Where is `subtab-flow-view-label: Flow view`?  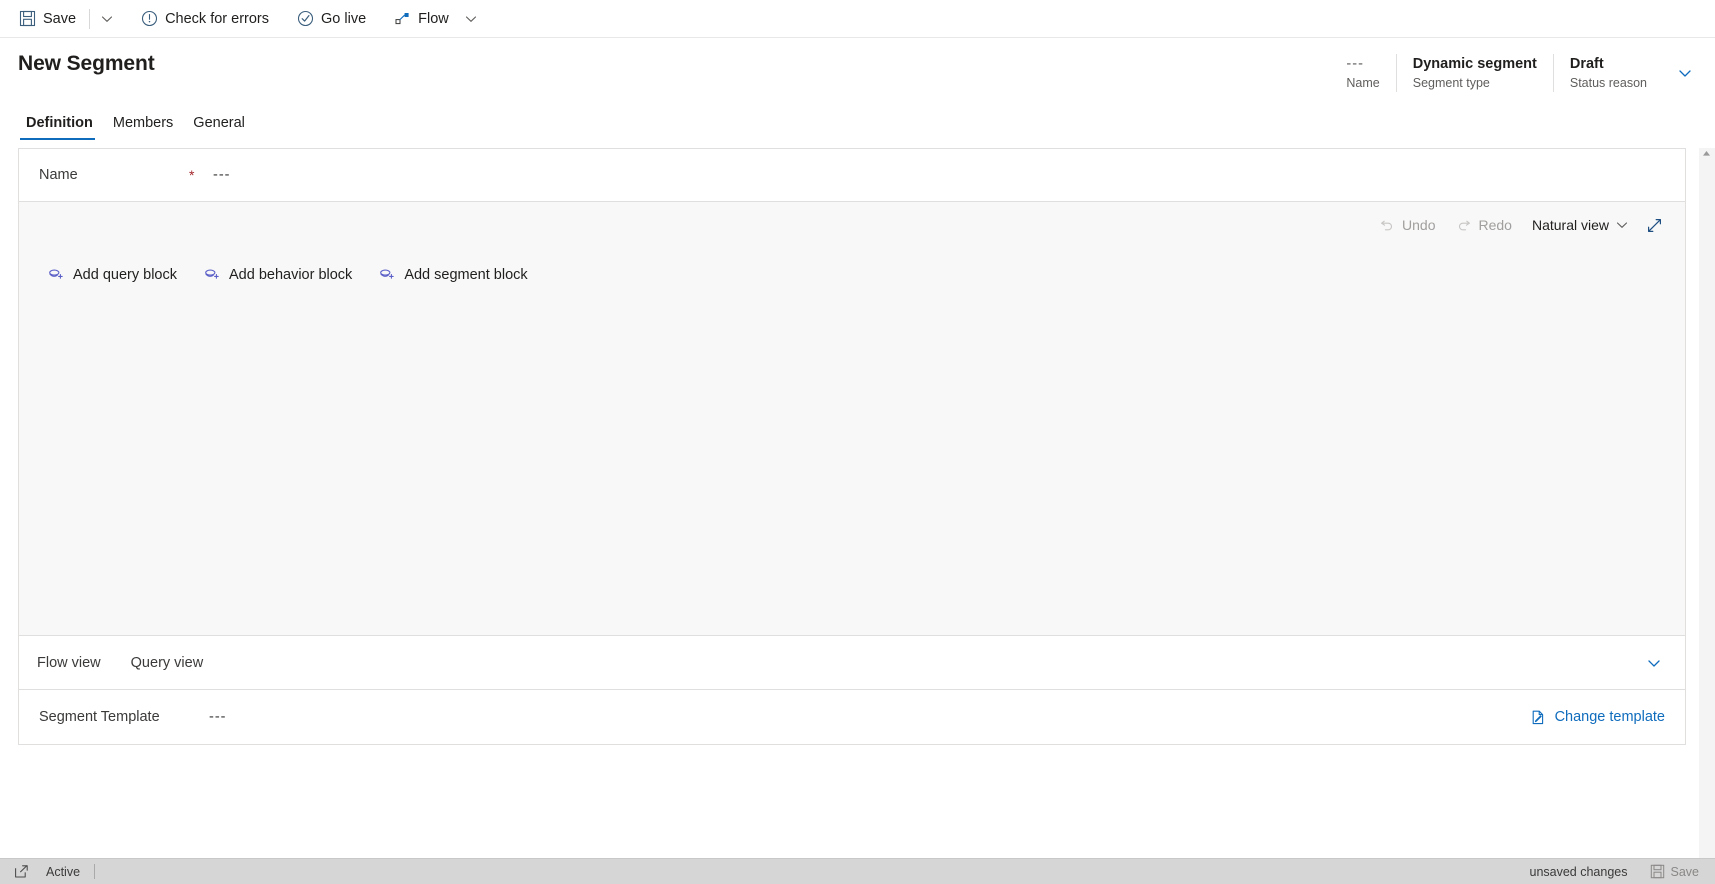 subtab-flow-view-label: Flow view is located at coordinates (69, 662).